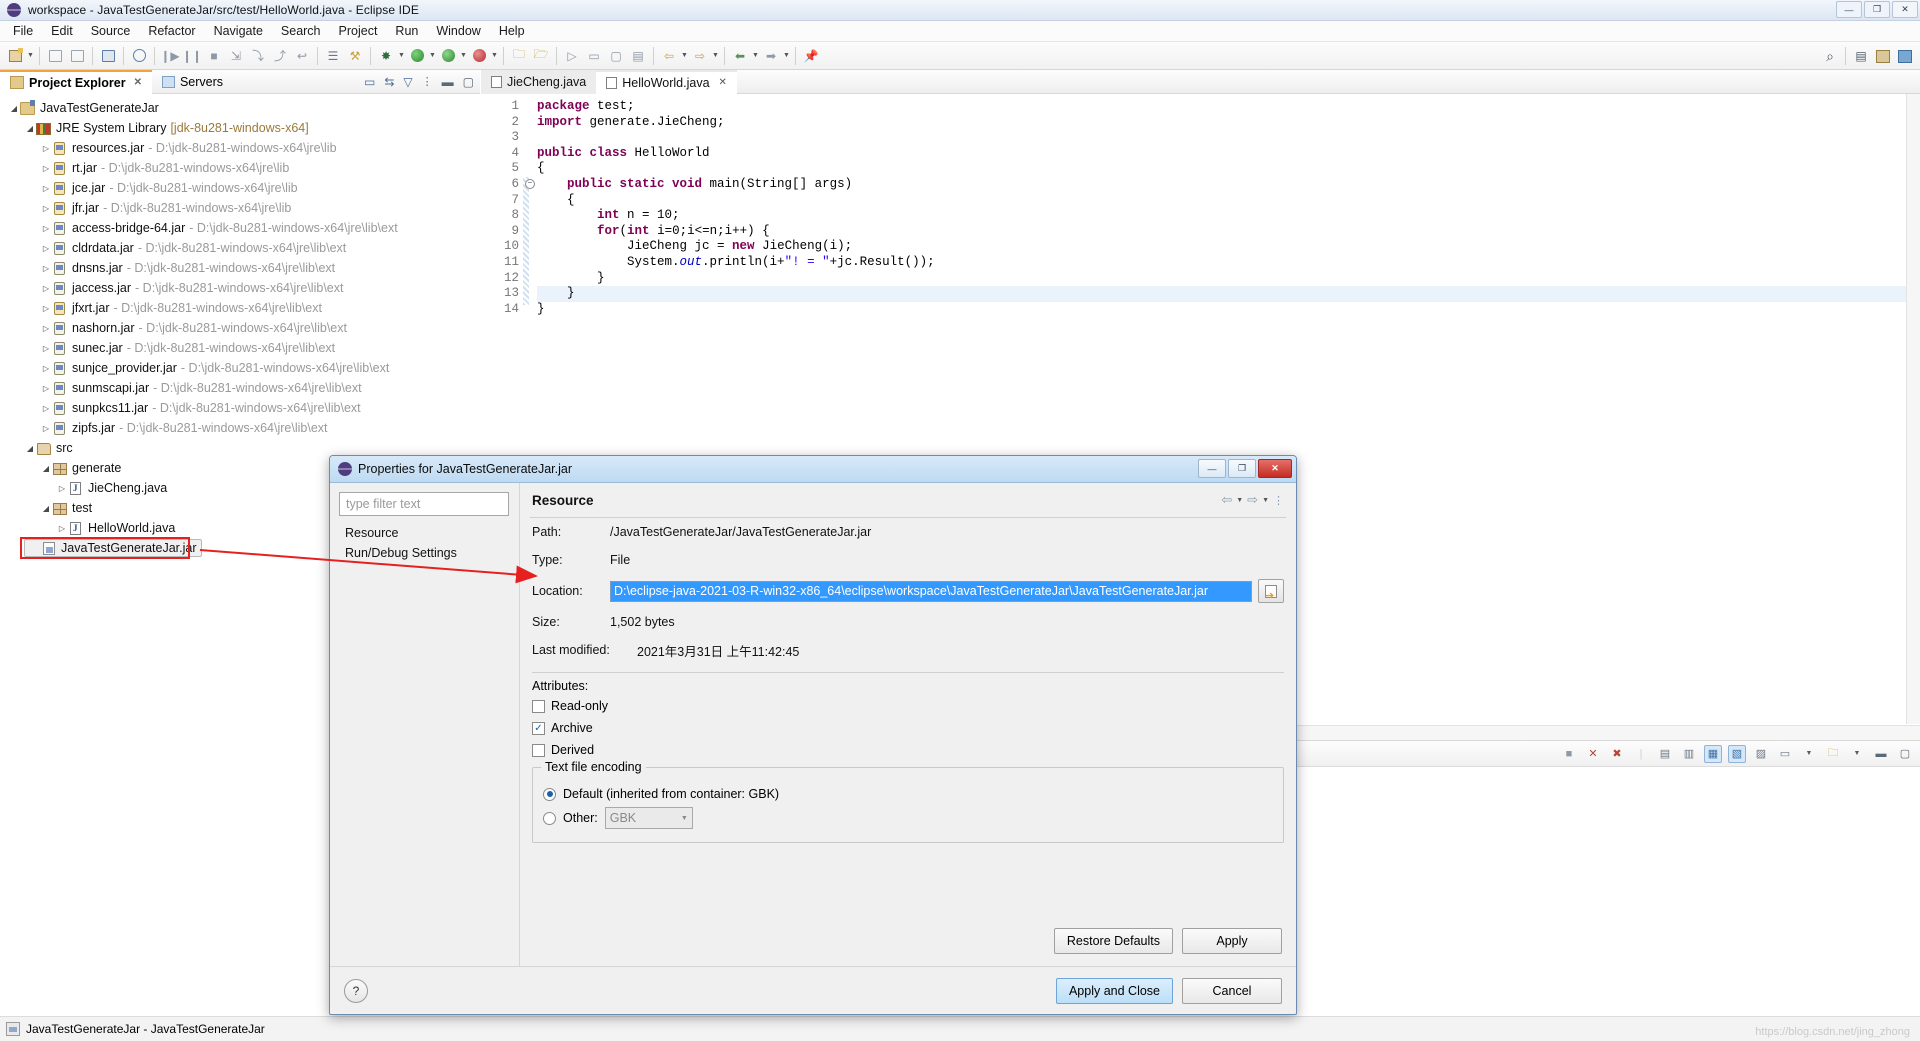 This screenshot has width=1920, height=1041. I want to click on checkbox-archive: ✓ Archive, so click(908, 728).